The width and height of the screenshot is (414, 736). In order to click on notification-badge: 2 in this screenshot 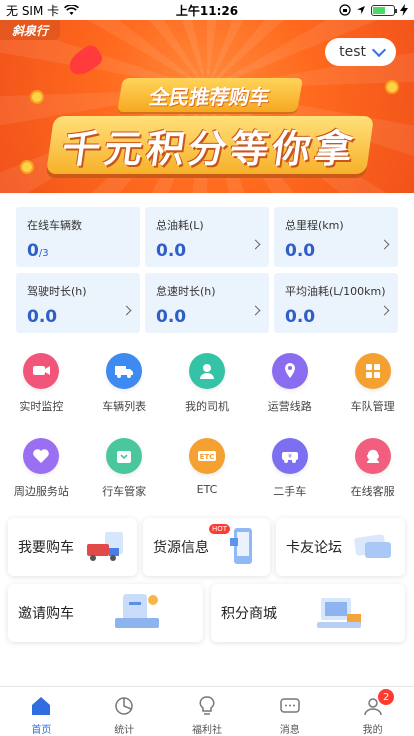, I will do `click(386, 697)`.